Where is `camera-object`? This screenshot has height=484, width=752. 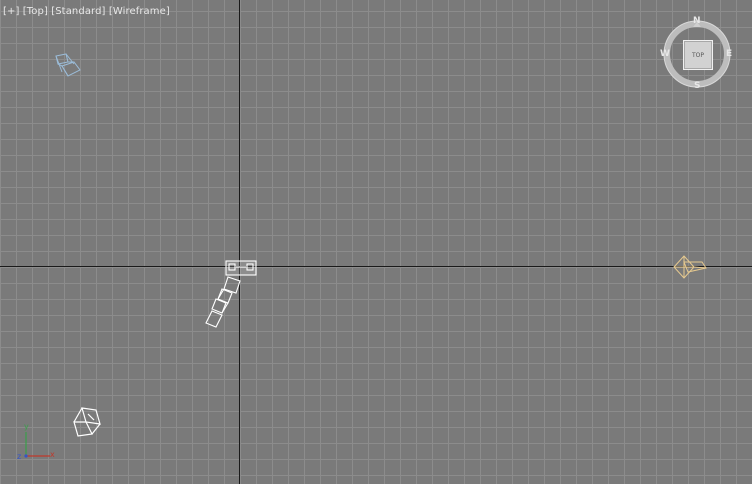
camera-object is located at coordinates (690, 267).